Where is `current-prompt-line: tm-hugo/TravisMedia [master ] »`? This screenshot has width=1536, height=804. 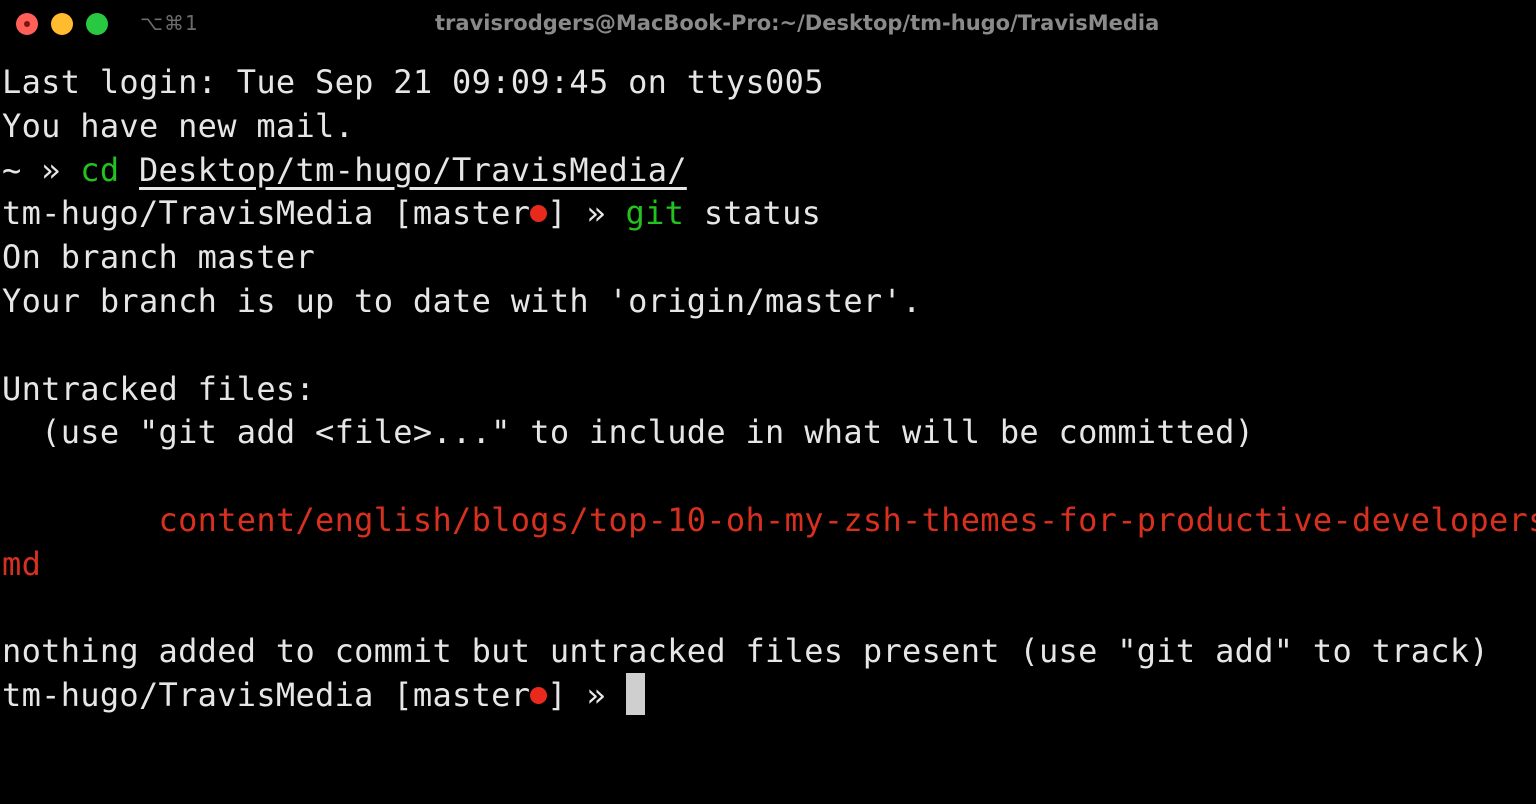 current-prompt-line: tm-hugo/TravisMedia [master ] » is located at coordinates (769, 695).